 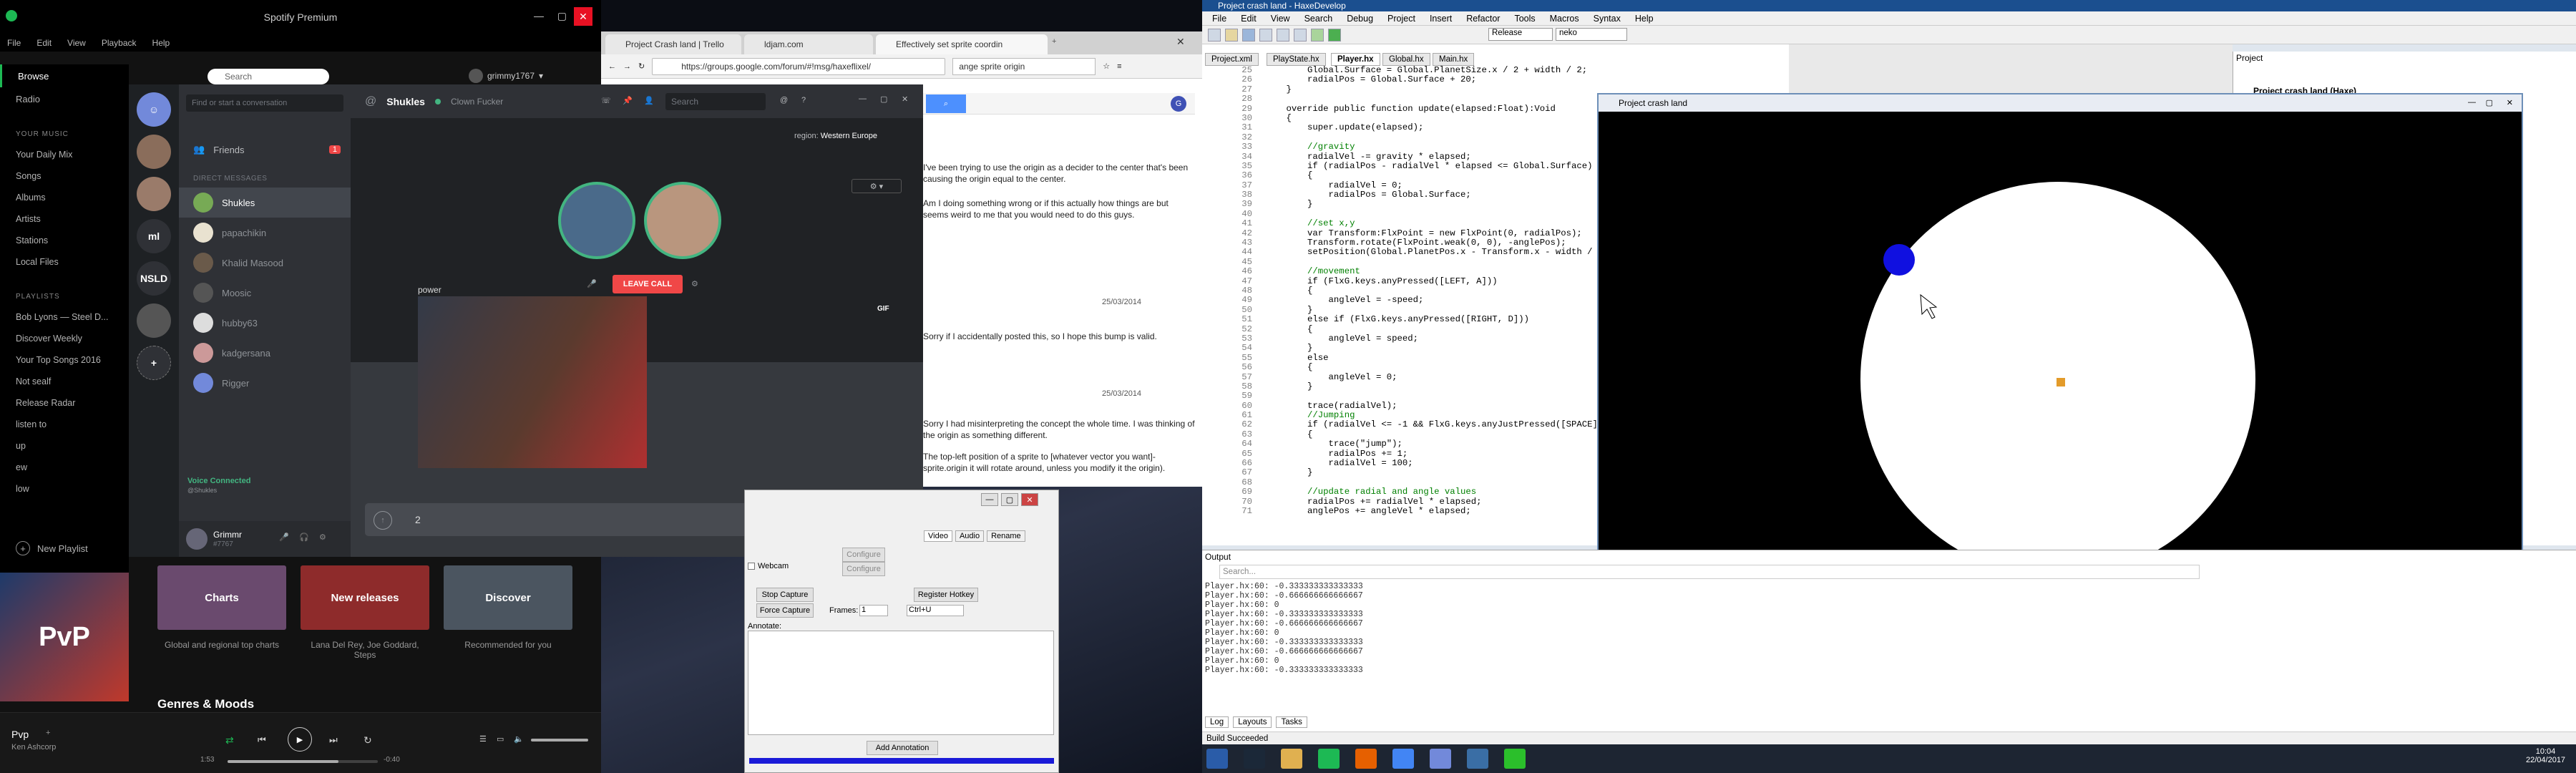 I want to click on settings-icon: ⚙, so click(x=322, y=537).